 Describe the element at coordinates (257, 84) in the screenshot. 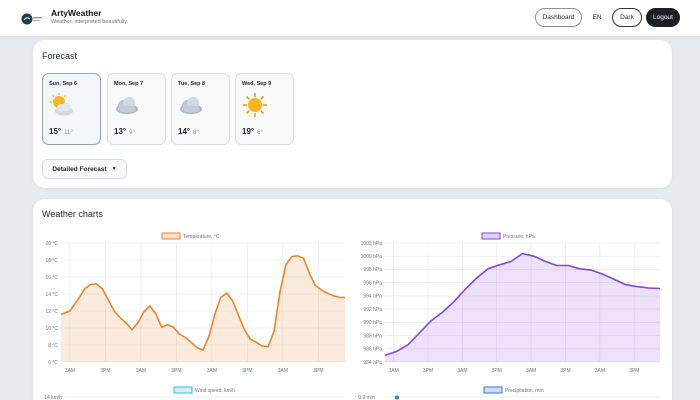

I see `day-name: Wed, Sep 9` at that location.